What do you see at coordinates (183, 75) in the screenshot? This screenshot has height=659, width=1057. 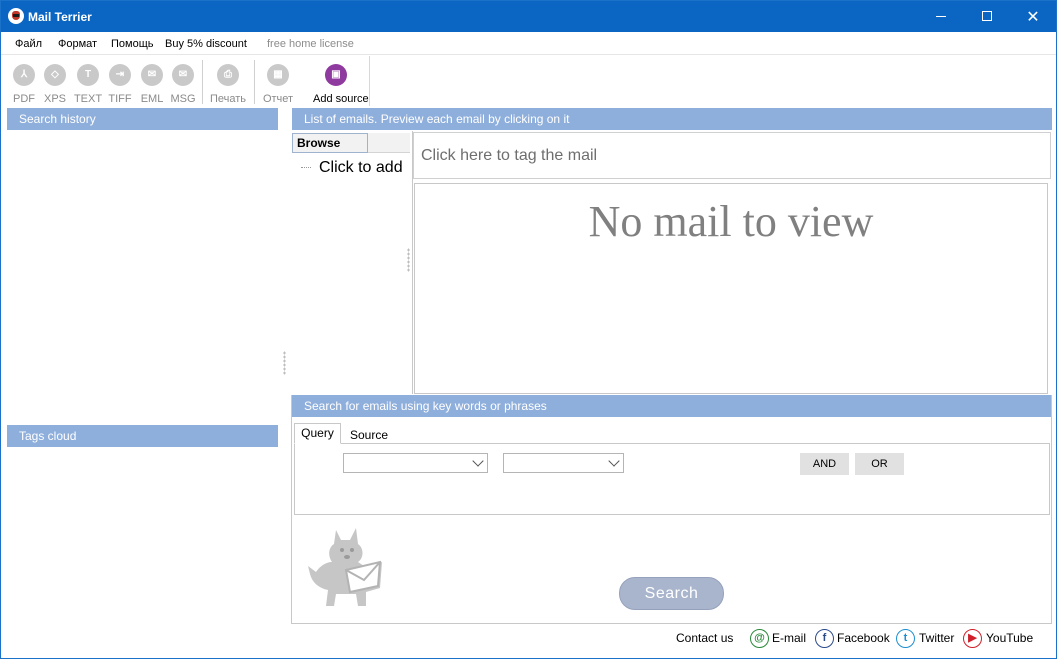 I see `msg-icon: ✉` at bounding box center [183, 75].